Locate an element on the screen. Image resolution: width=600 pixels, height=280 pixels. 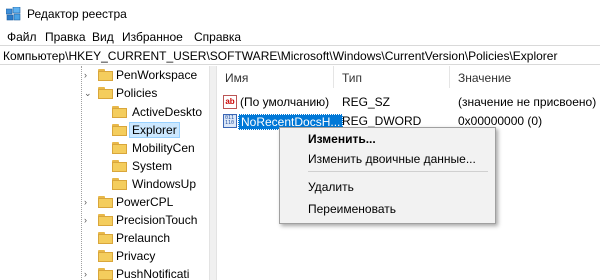
tree-item-label: PowerCPL is located at coordinates (145, 202).